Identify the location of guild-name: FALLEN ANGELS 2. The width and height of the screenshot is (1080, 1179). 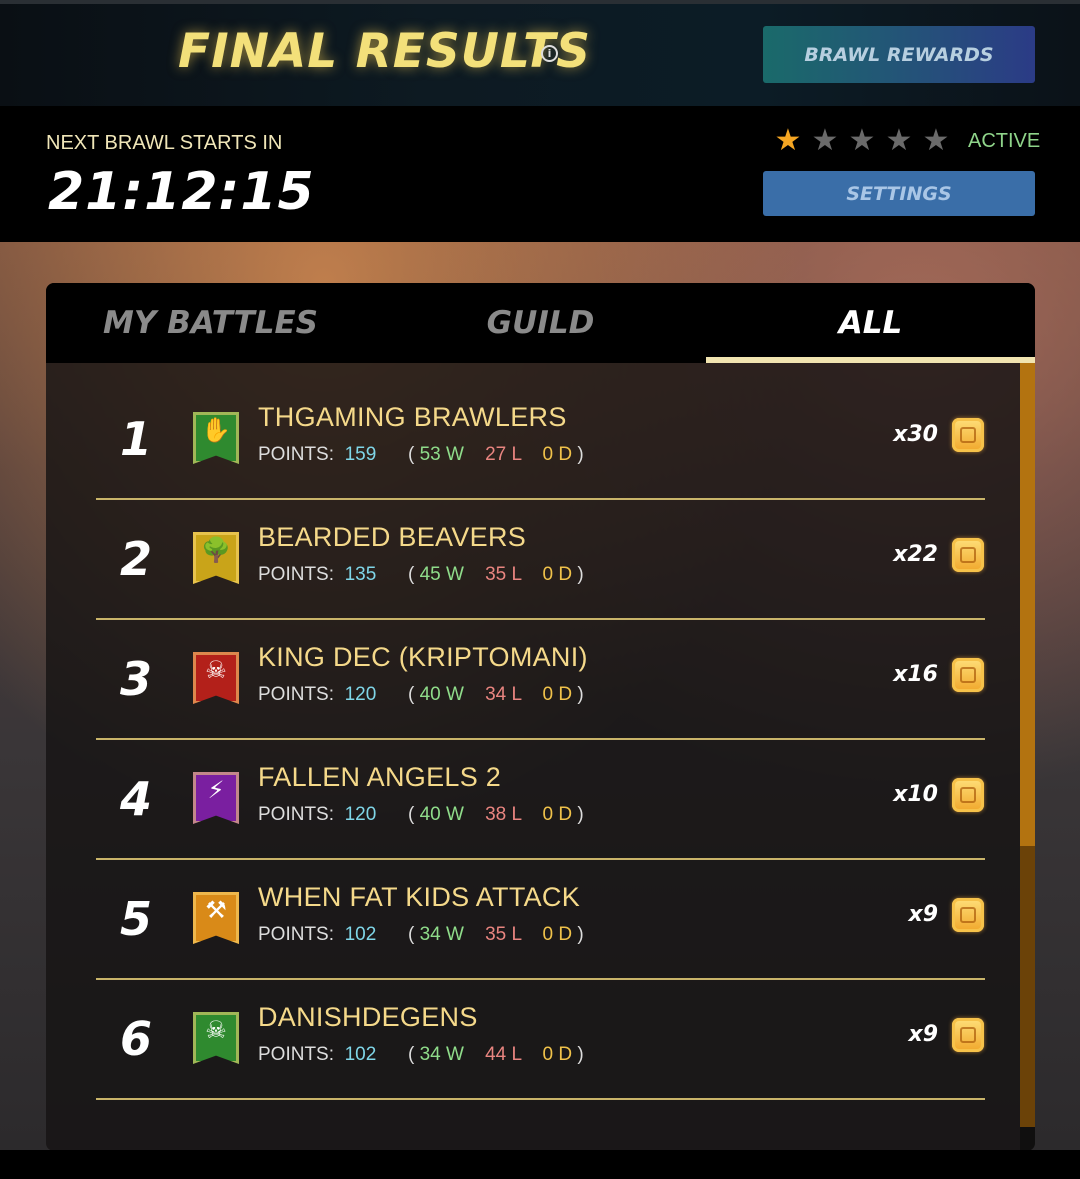
(379, 777).